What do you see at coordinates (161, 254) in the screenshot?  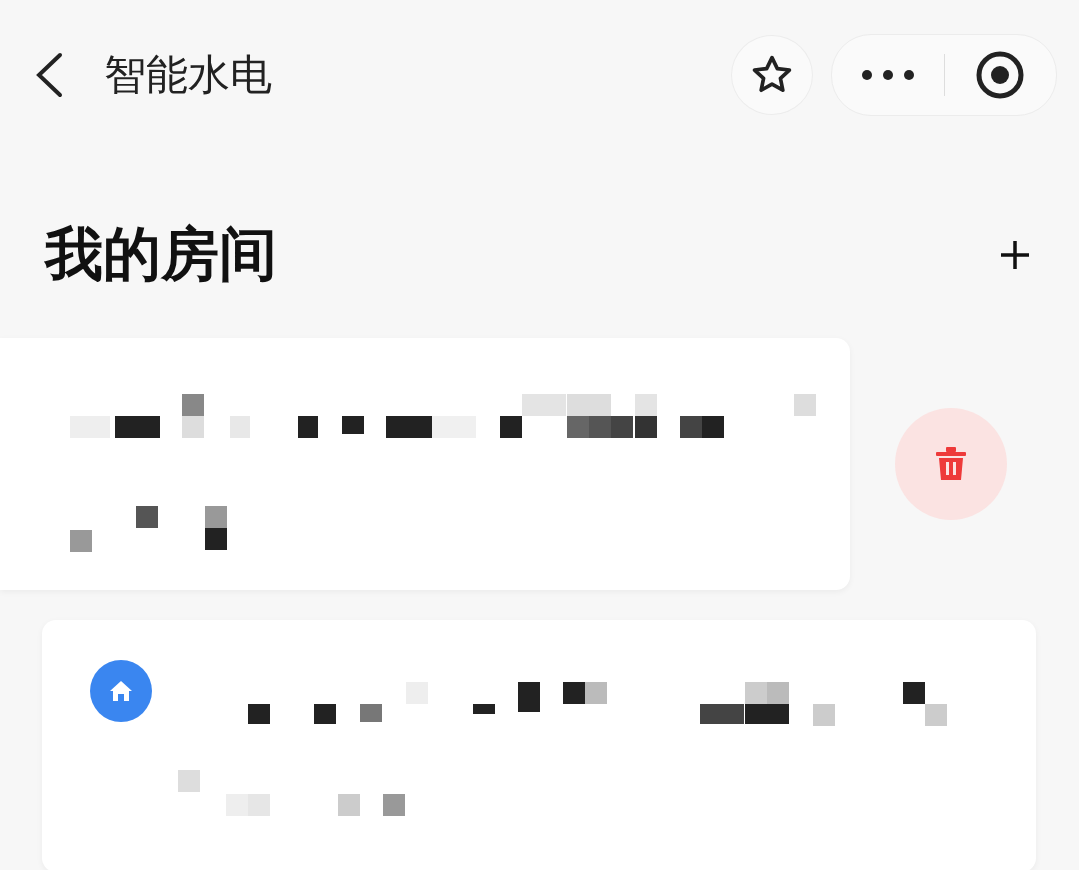 I see `section-title: 我的房间` at bounding box center [161, 254].